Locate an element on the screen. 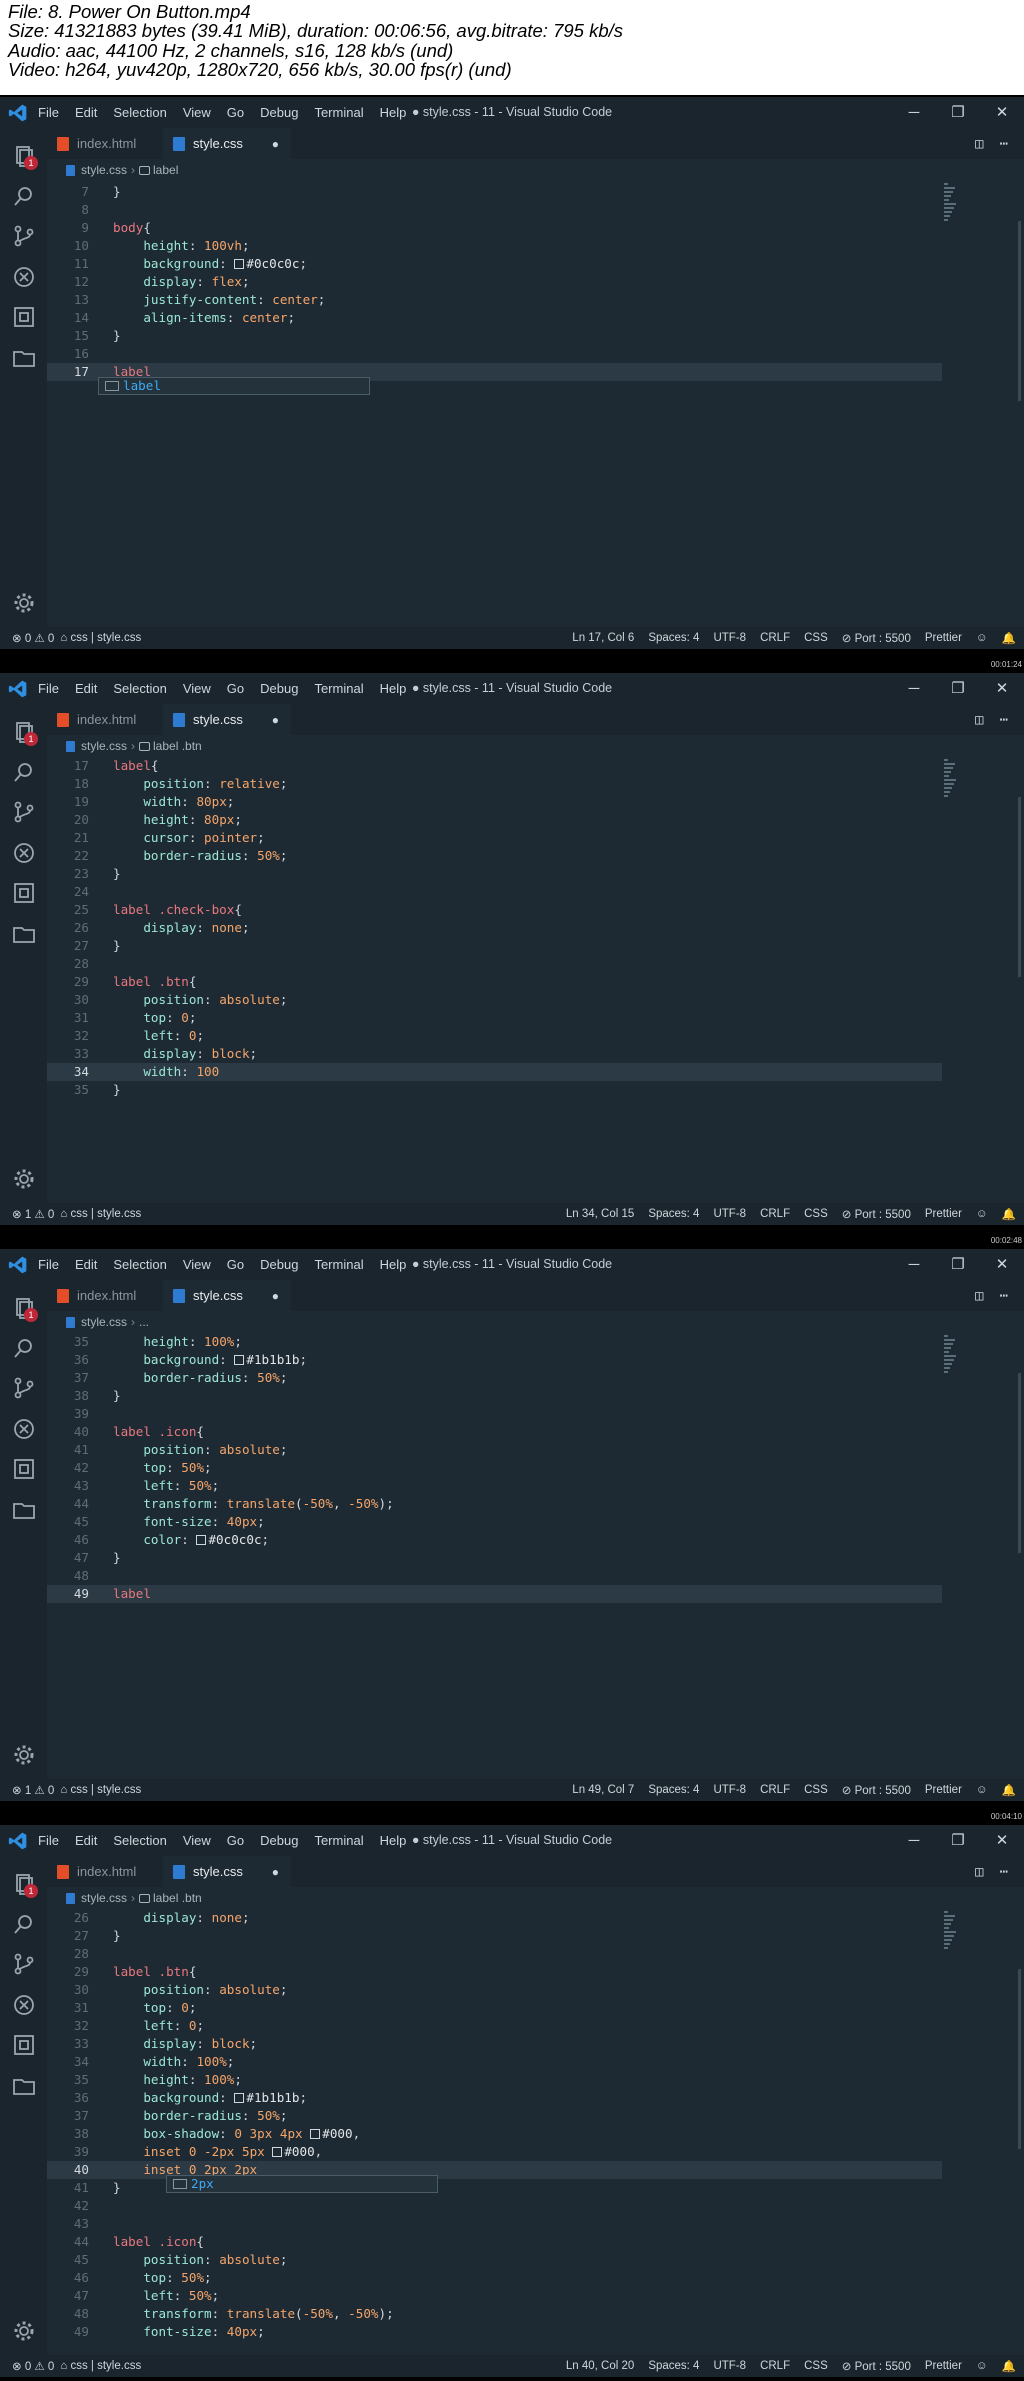 Image resolution: width=1024 pixels, height=2381 pixels. cursor-position: Ln 34, Col 15 is located at coordinates (600, 1214).